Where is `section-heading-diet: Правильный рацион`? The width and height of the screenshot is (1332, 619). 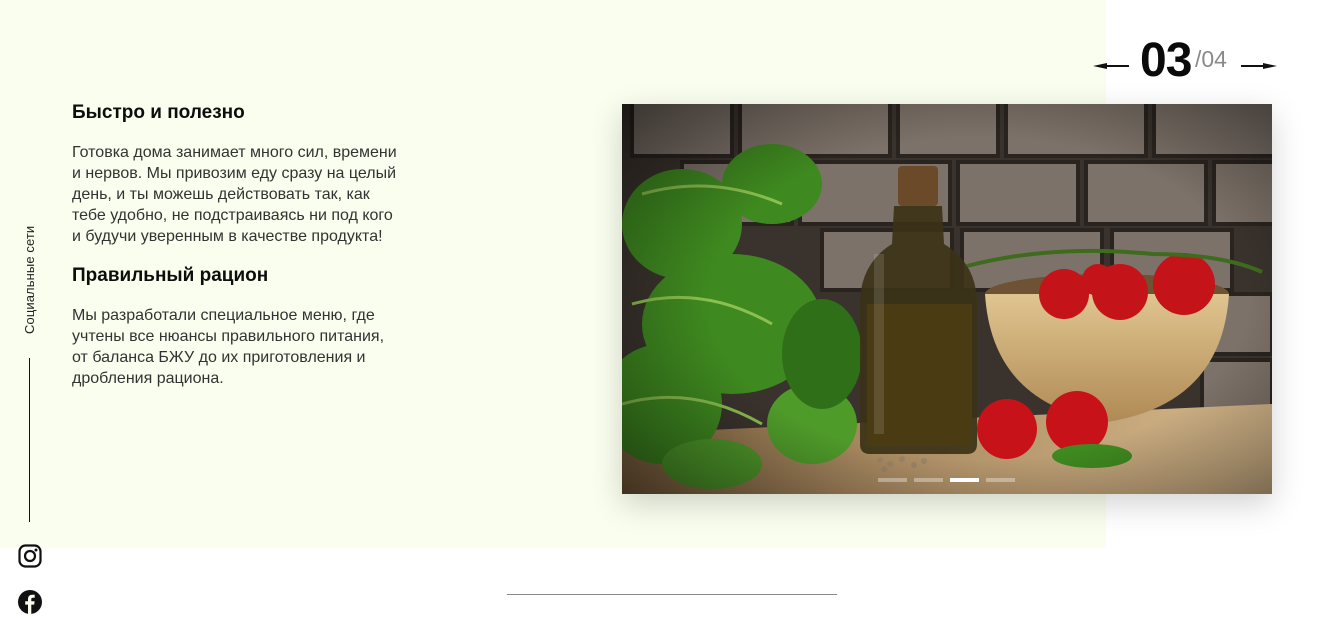
section-heading-diet: Правильный рацион is located at coordinates (170, 275).